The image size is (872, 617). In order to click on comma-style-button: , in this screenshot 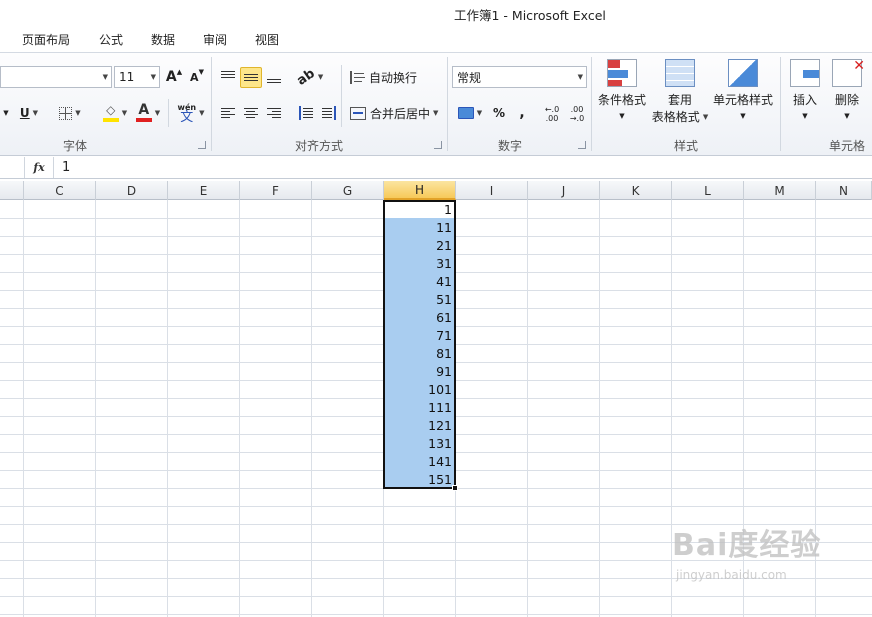, I will do `click(522, 113)`.